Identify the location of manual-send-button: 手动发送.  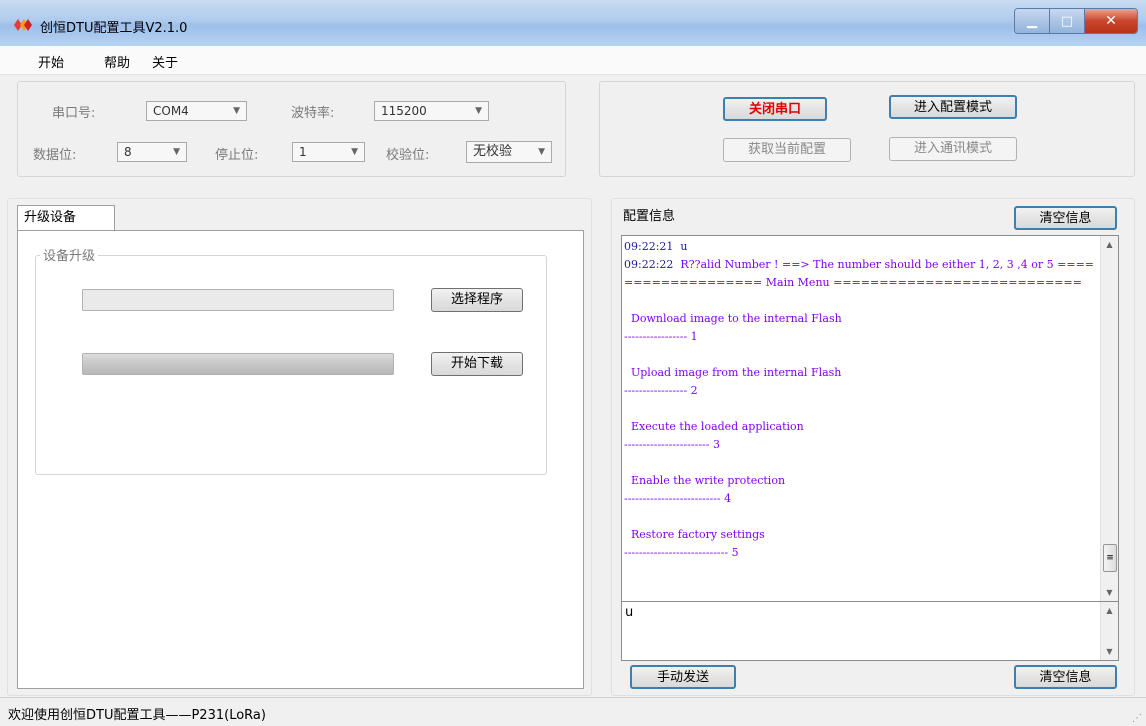
(683, 677).